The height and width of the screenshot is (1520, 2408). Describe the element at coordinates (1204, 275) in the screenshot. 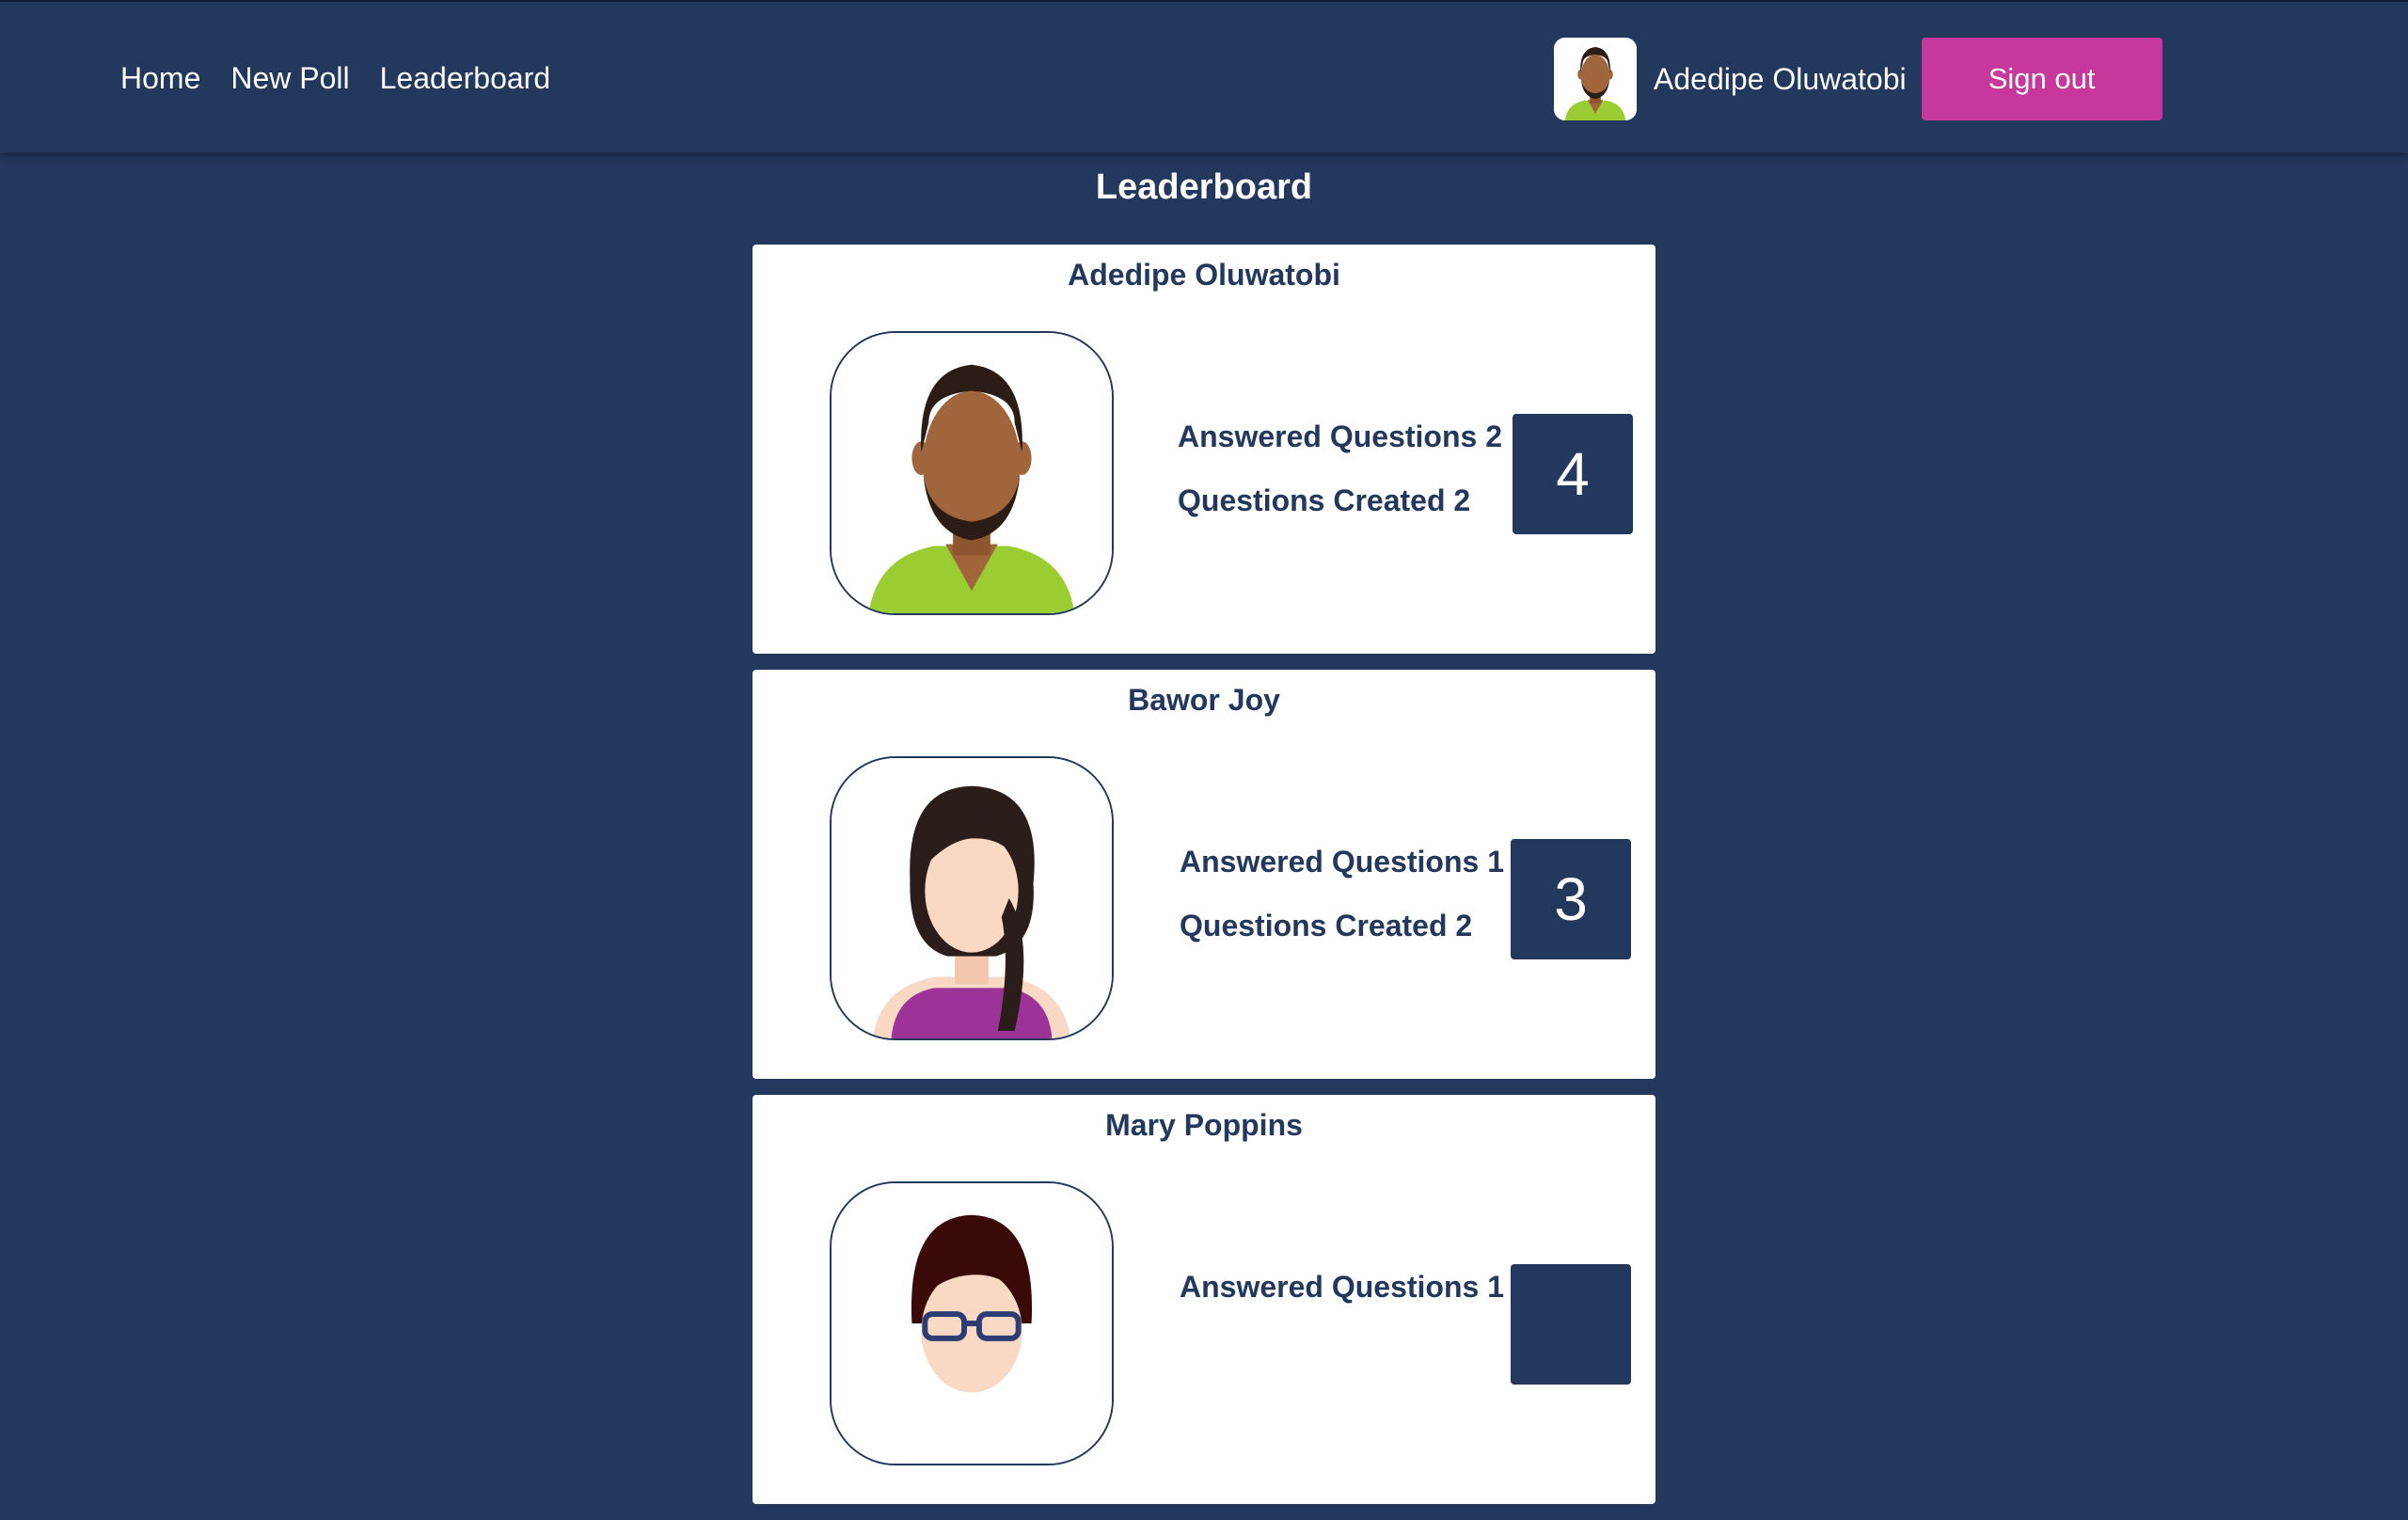

I see `card-user-name: Adedipe Oluwatobi` at that location.